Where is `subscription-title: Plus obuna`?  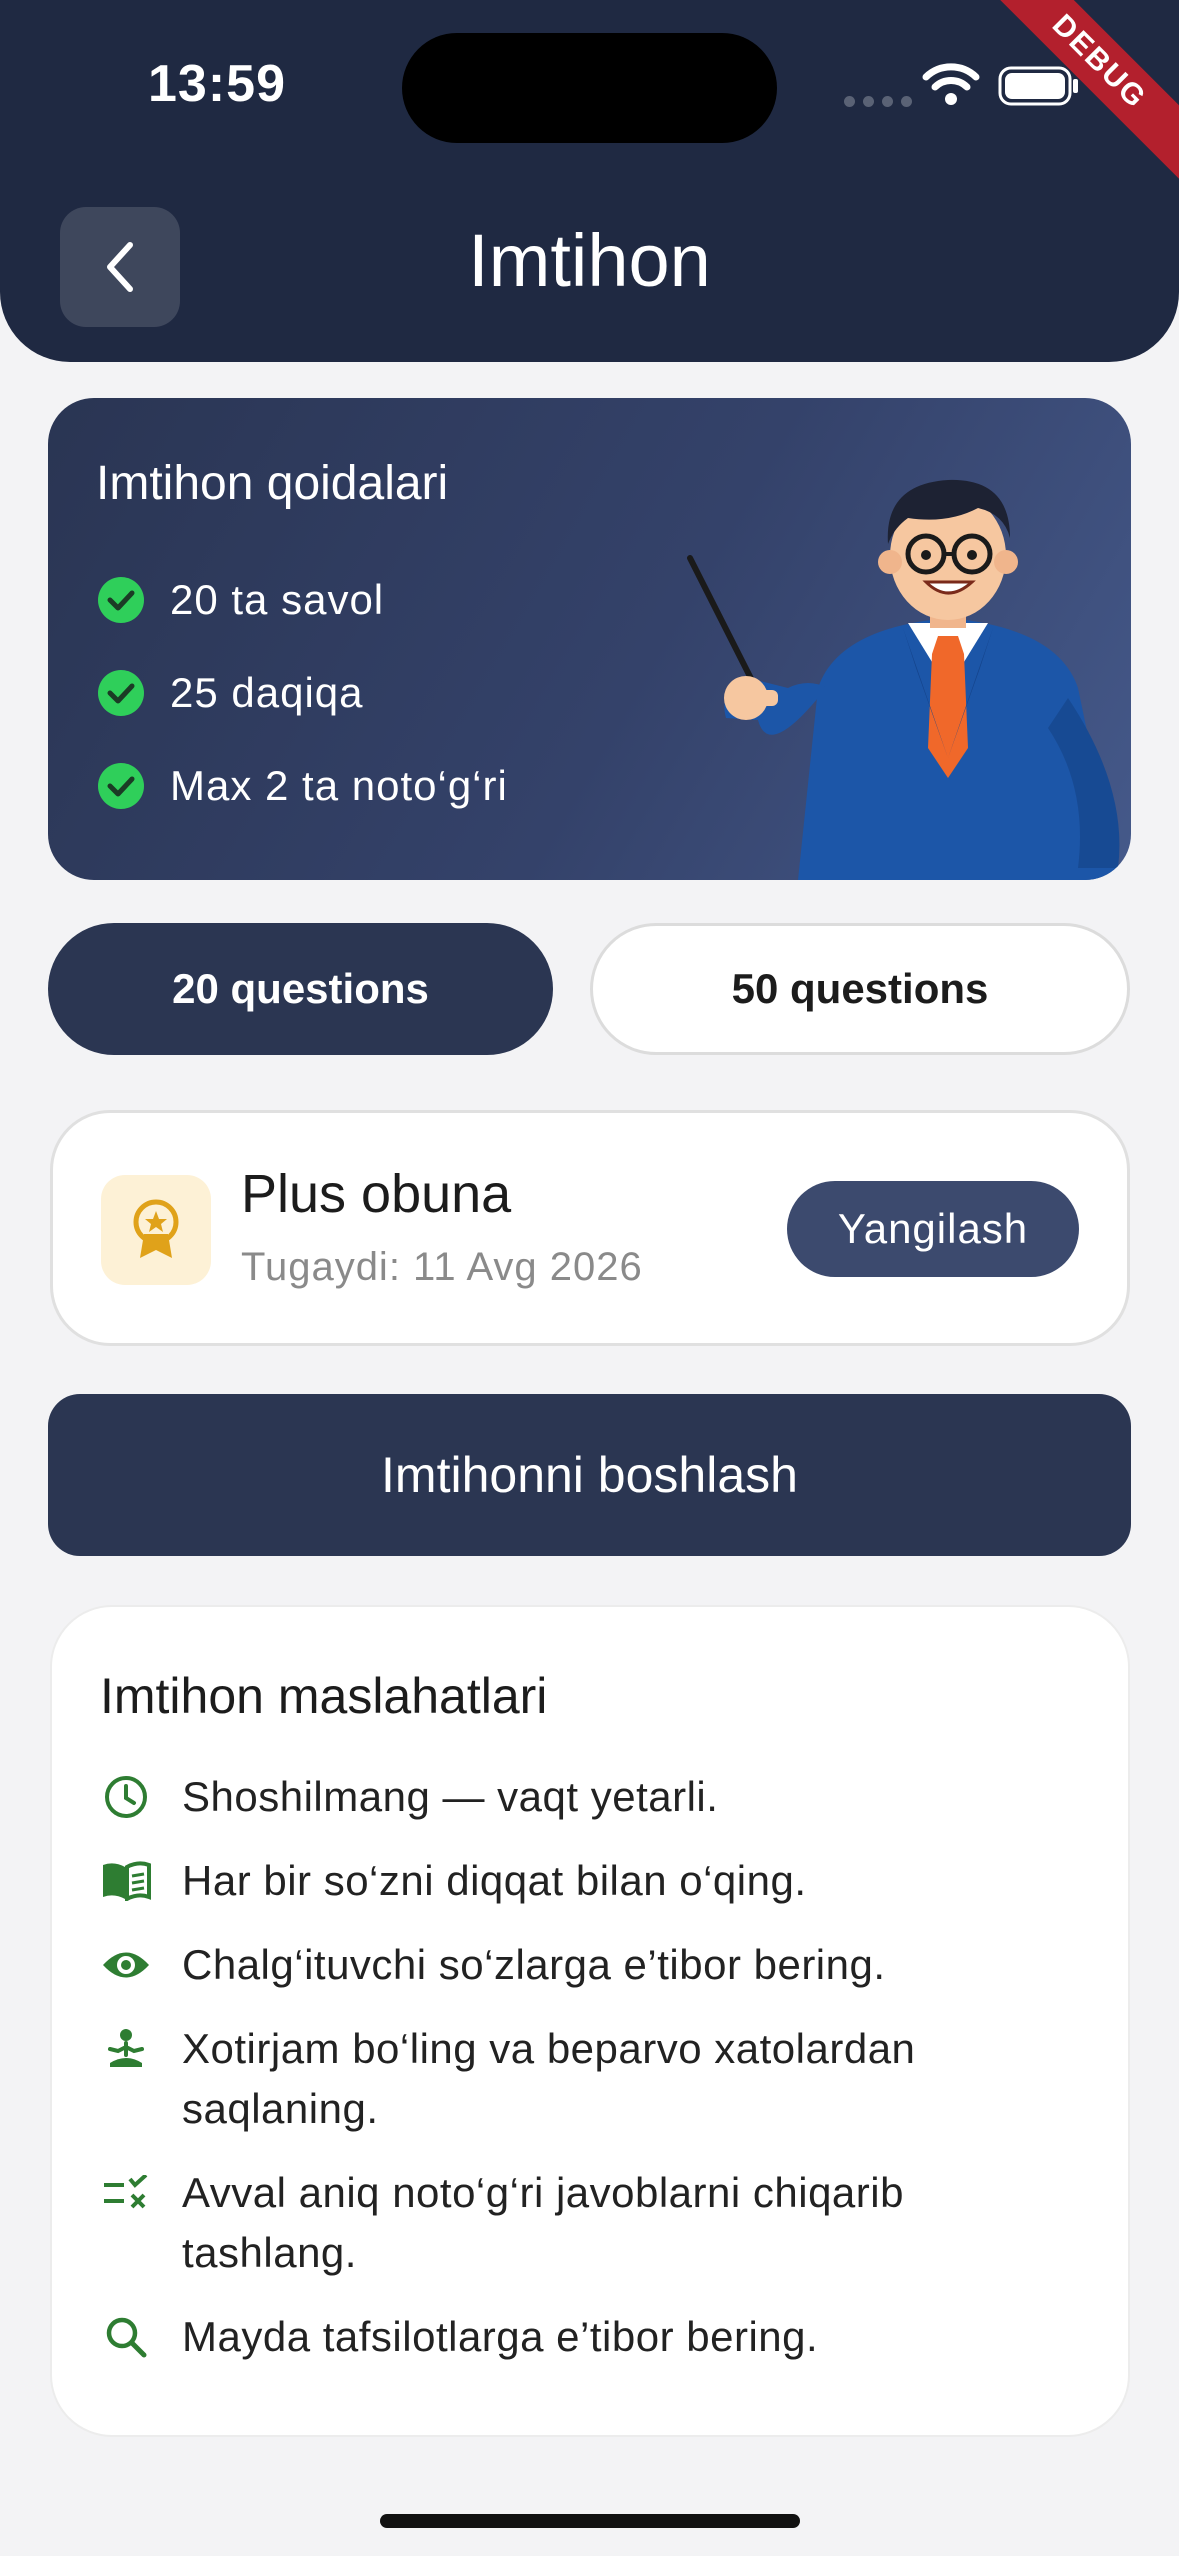 subscription-title: Plus obuna is located at coordinates (376, 1194).